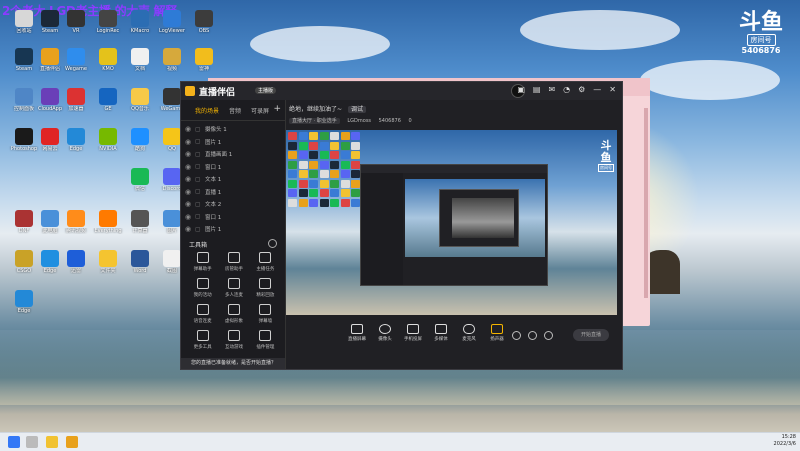 The image size is (800, 451). Describe the element at coordinates (469, 333) in the screenshot. I see `microphone-button: 麦克风` at that location.